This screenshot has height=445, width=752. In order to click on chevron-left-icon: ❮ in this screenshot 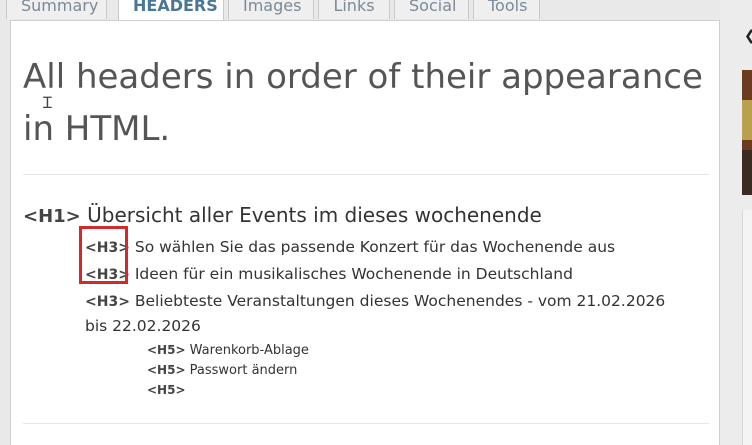, I will do `click(748, 36)`.